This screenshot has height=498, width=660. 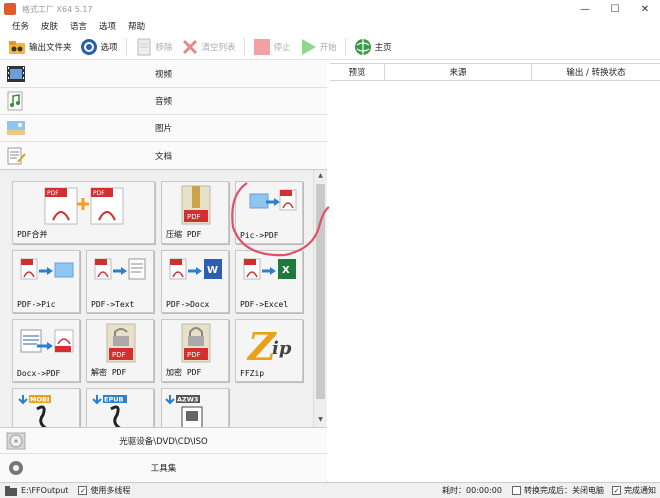 I want to click on tool-azw3: AZW3, so click(x=195, y=407).